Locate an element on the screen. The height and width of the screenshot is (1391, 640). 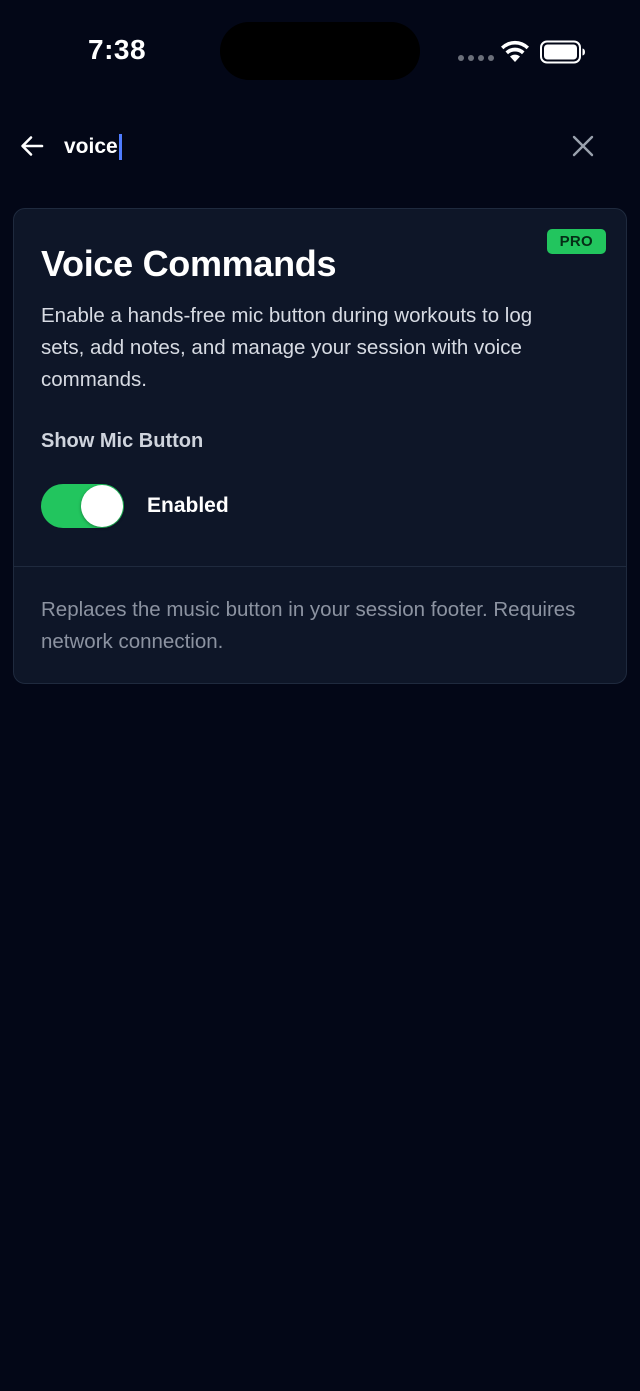
search-header: voice is located at coordinates (320, 148).